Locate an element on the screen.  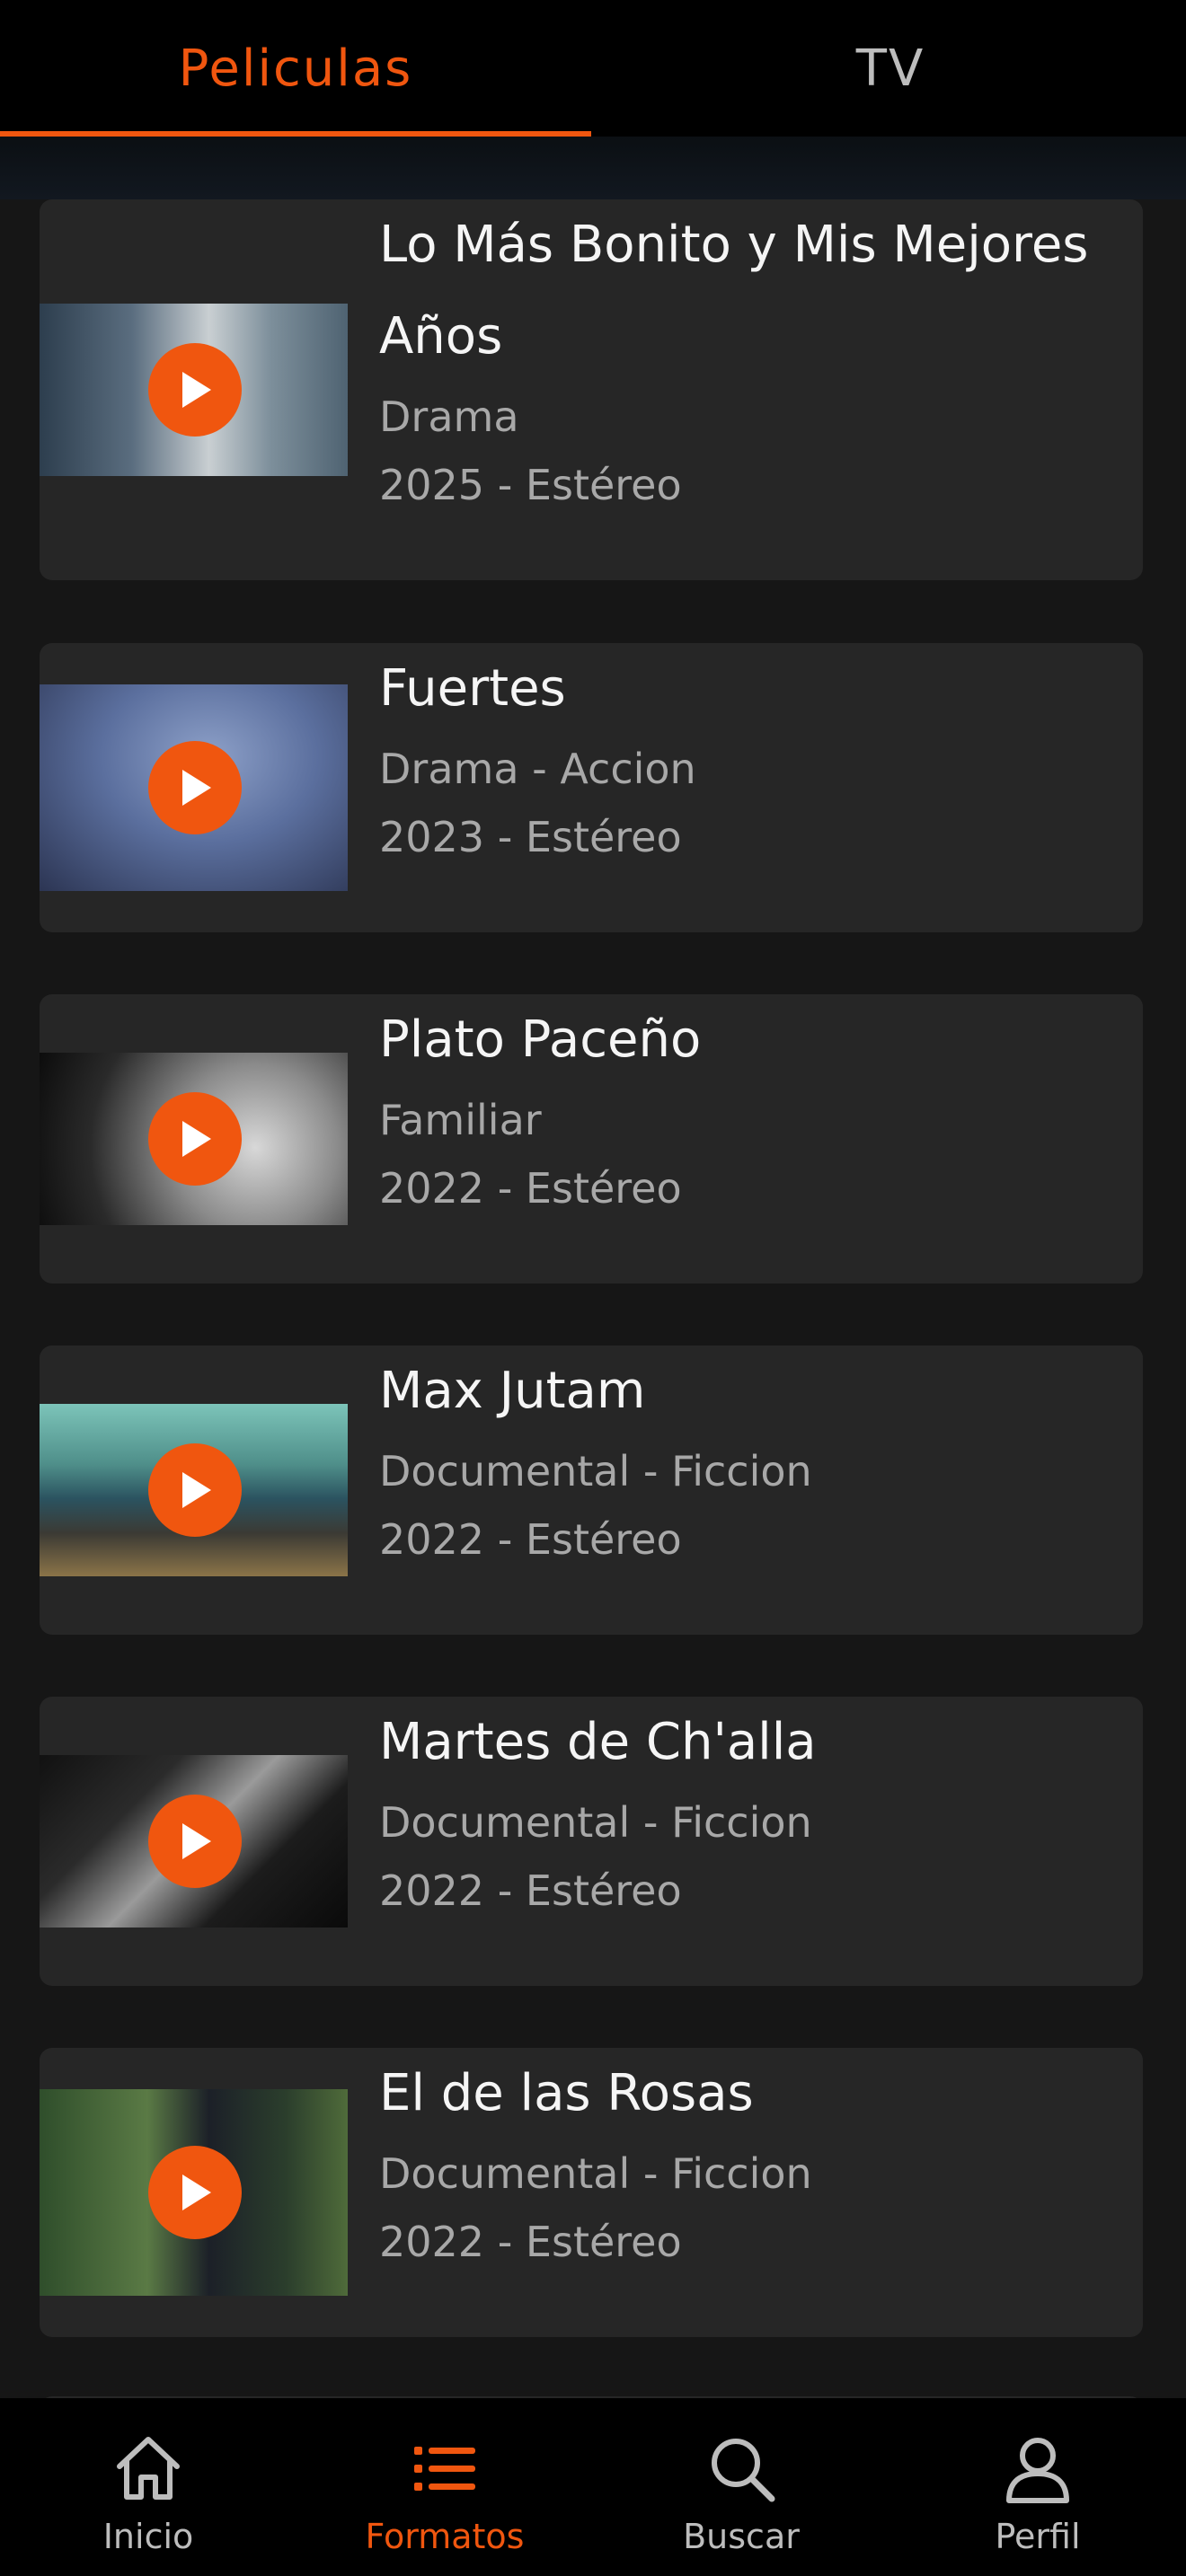
search-icon is located at coordinates (743, 2470).